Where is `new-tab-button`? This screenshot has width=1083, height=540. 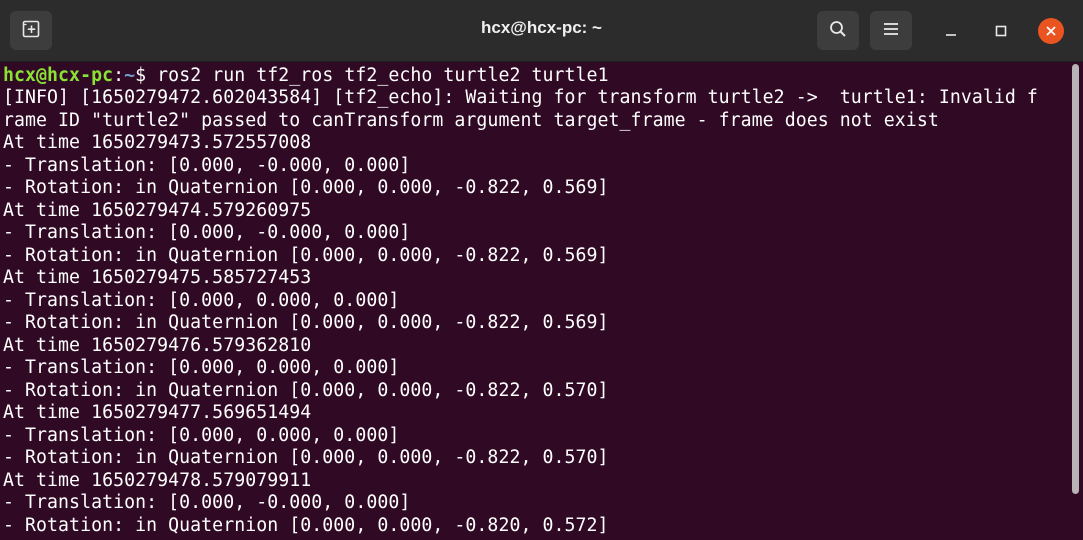 new-tab-button is located at coordinates (31, 30).